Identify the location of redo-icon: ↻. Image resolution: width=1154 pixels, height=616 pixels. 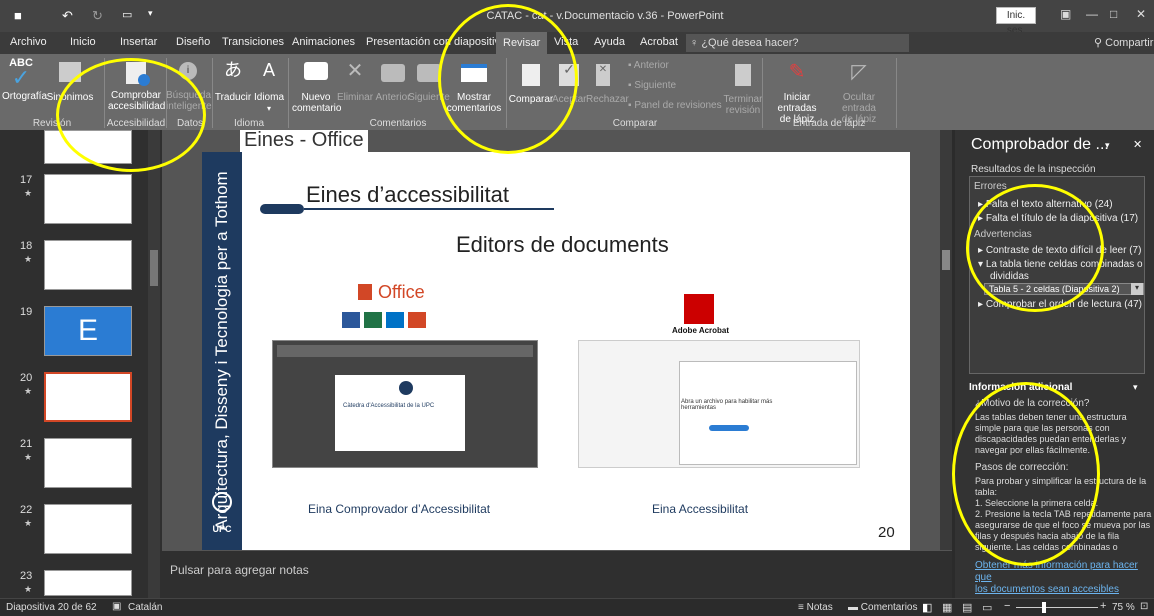
(97, 16).